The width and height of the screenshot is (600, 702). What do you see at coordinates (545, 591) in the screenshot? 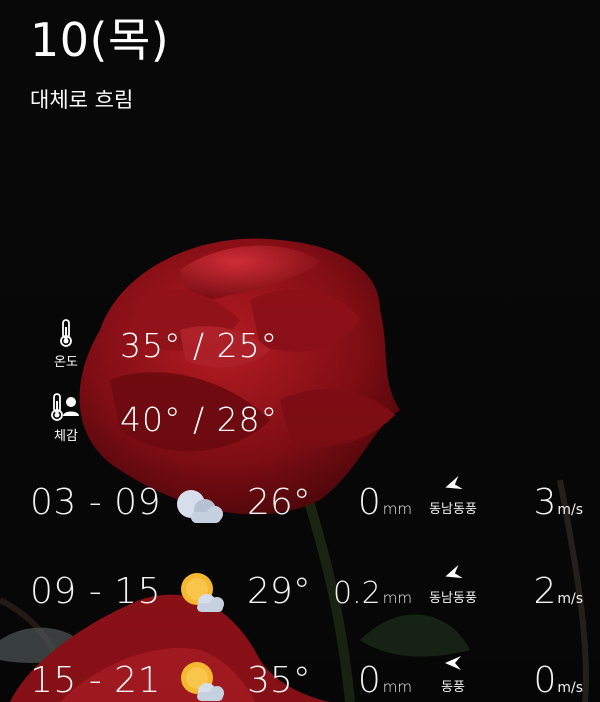
I see `wind-speed-value: 2` at bounding box center [545, 591].